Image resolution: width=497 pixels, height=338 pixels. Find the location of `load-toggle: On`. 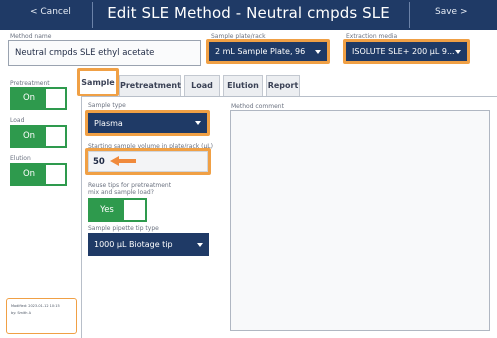

load-toggle: On is located at coordinates (38, 136).